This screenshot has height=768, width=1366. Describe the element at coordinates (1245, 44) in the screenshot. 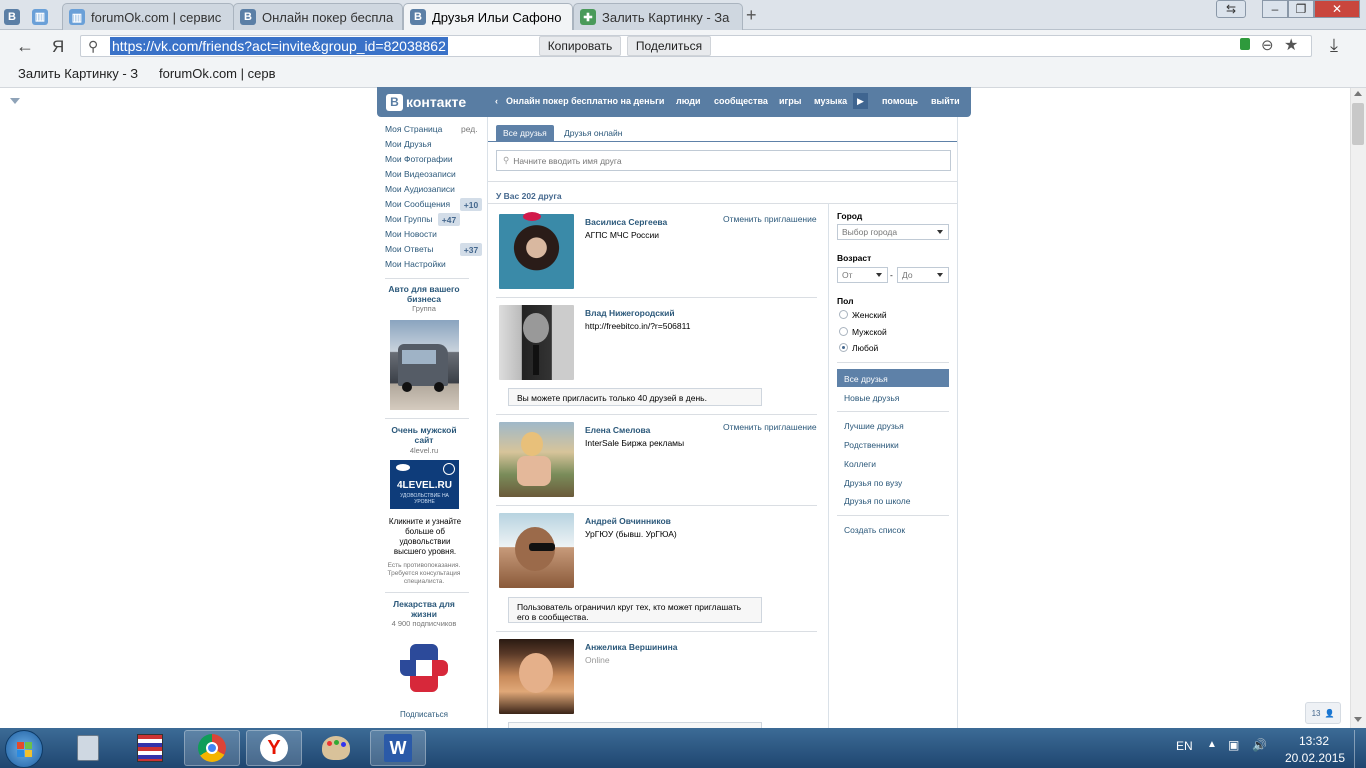

I see `lock-icon` at that location.